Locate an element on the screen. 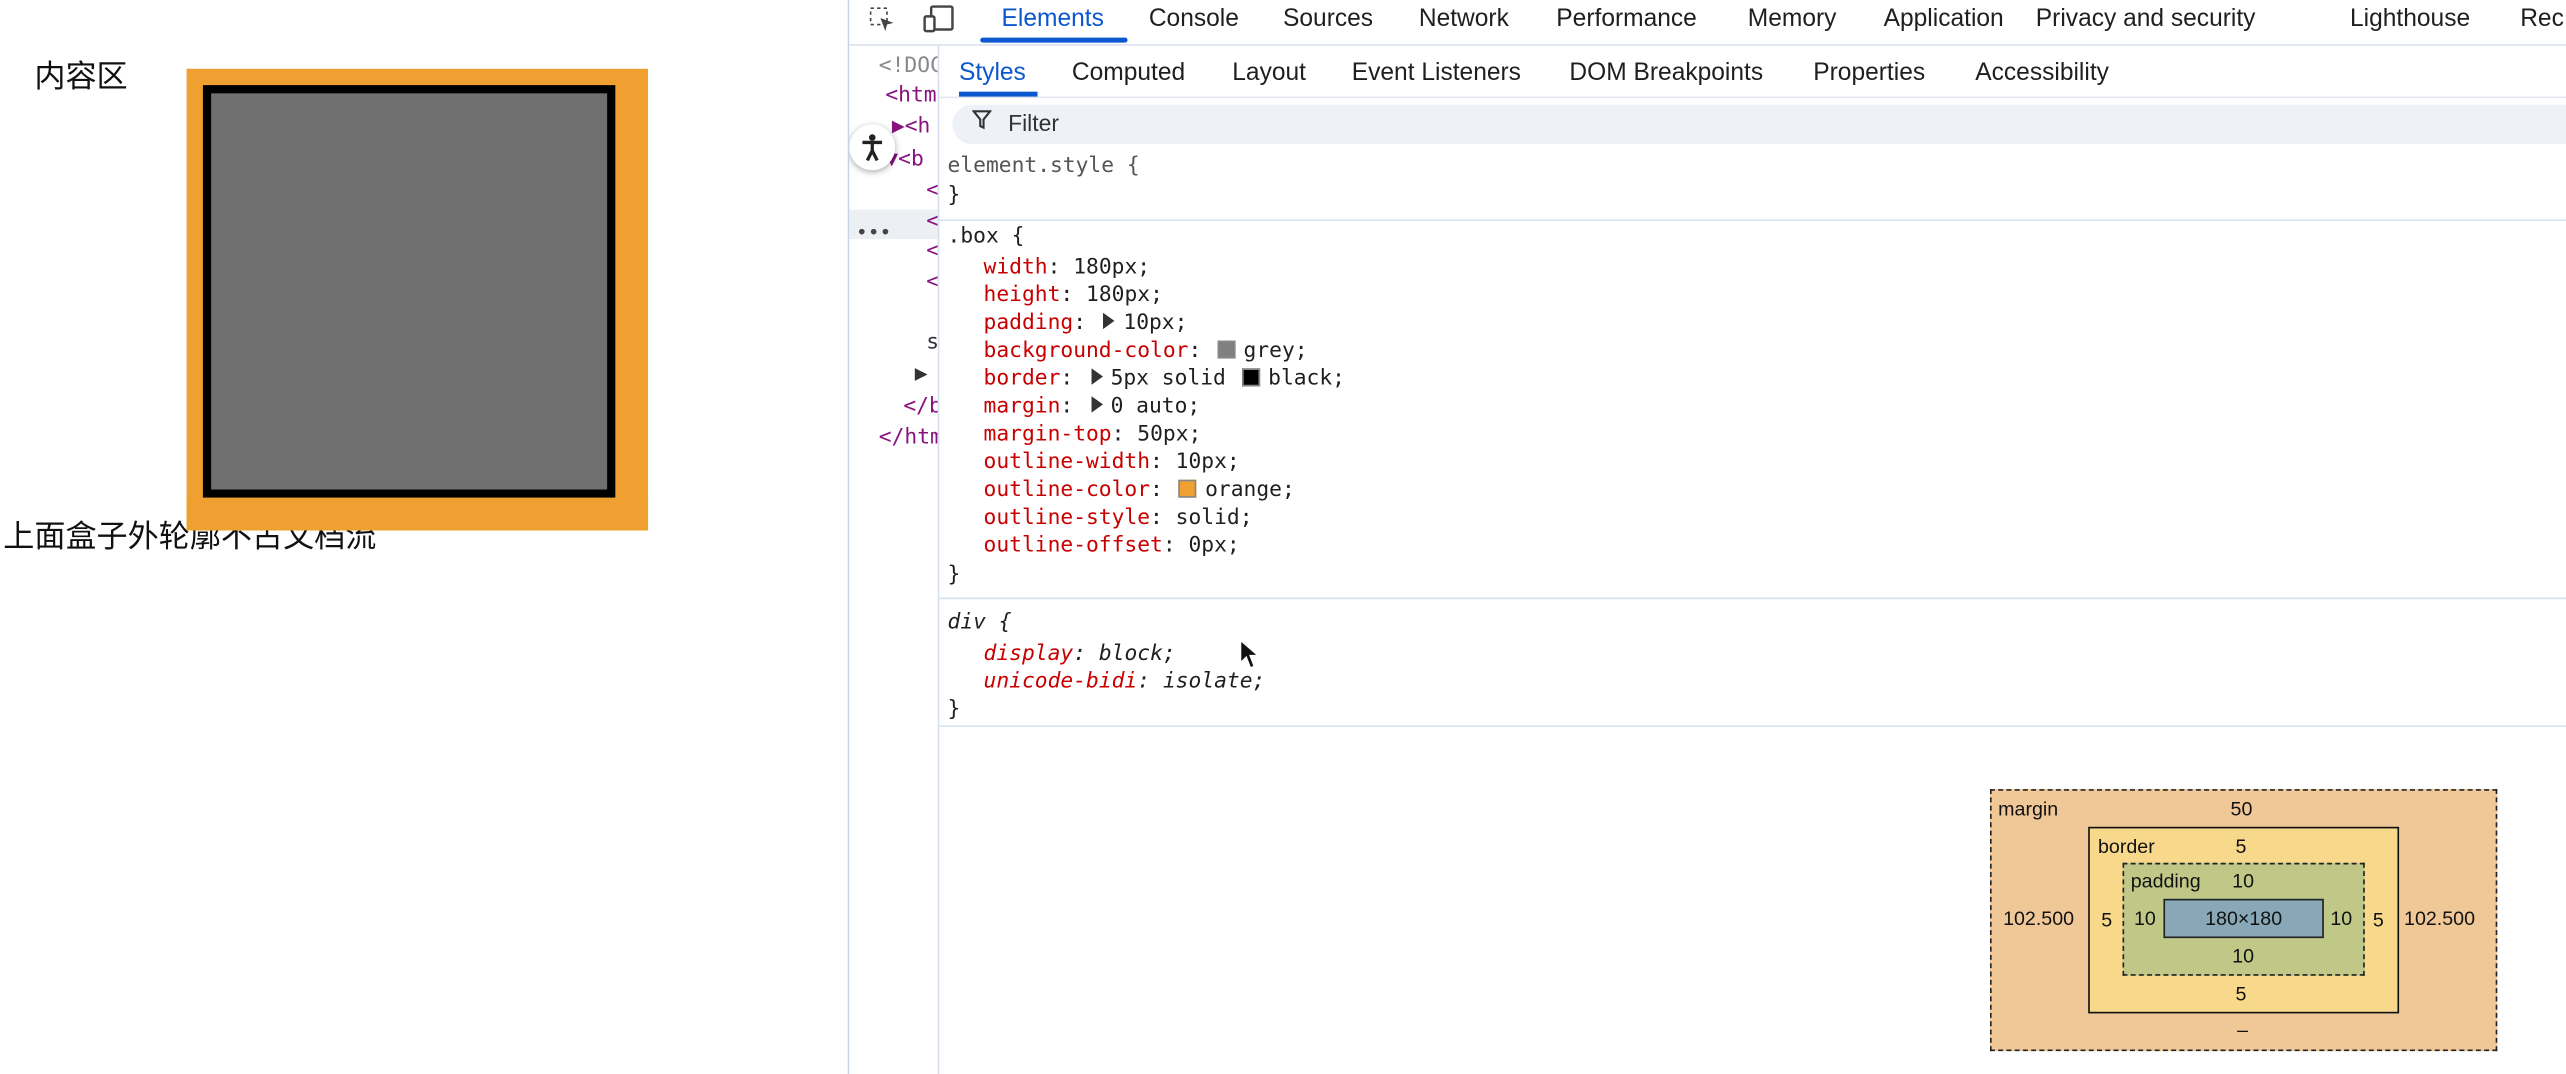  device-toolbar-icon is located at coordinates (939, 21).